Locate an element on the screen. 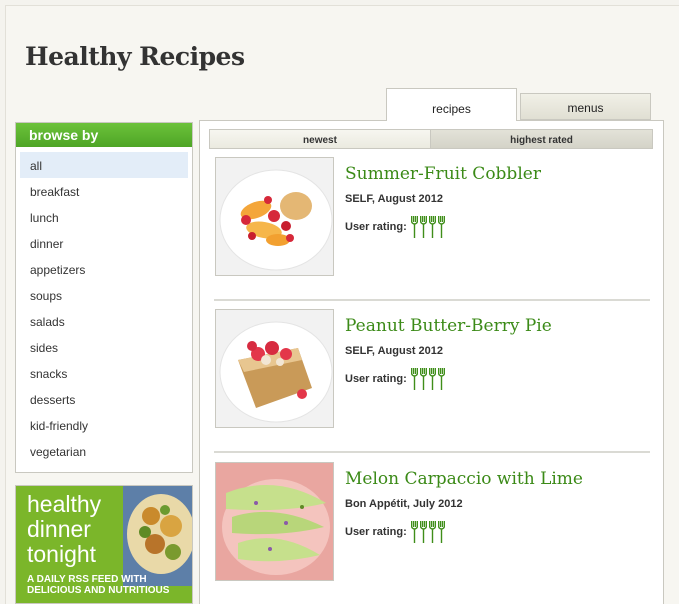 The image size is (679, 604). sidebar-item-salads: salads is located at coordinates (104, 321).